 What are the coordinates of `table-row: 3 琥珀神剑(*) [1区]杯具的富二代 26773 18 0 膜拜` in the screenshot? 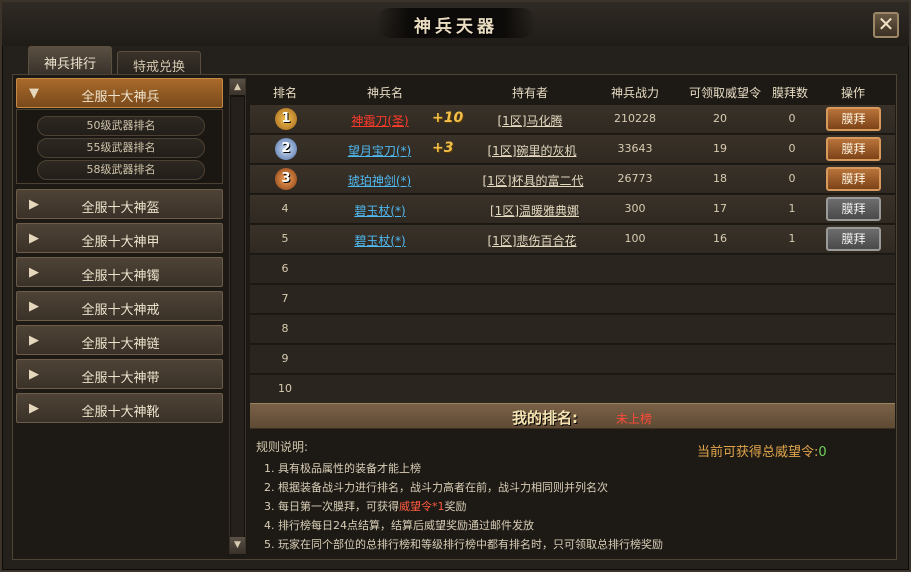 It's located at (572, 179).